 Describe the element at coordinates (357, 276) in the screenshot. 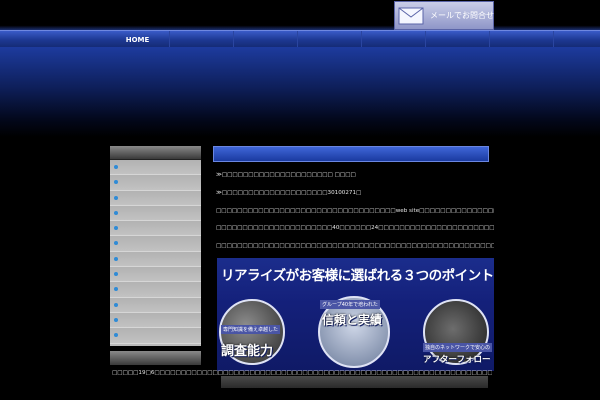

I see `banner-title: リアライズがお客様に選ばれる３つのポイント!!` at that location.